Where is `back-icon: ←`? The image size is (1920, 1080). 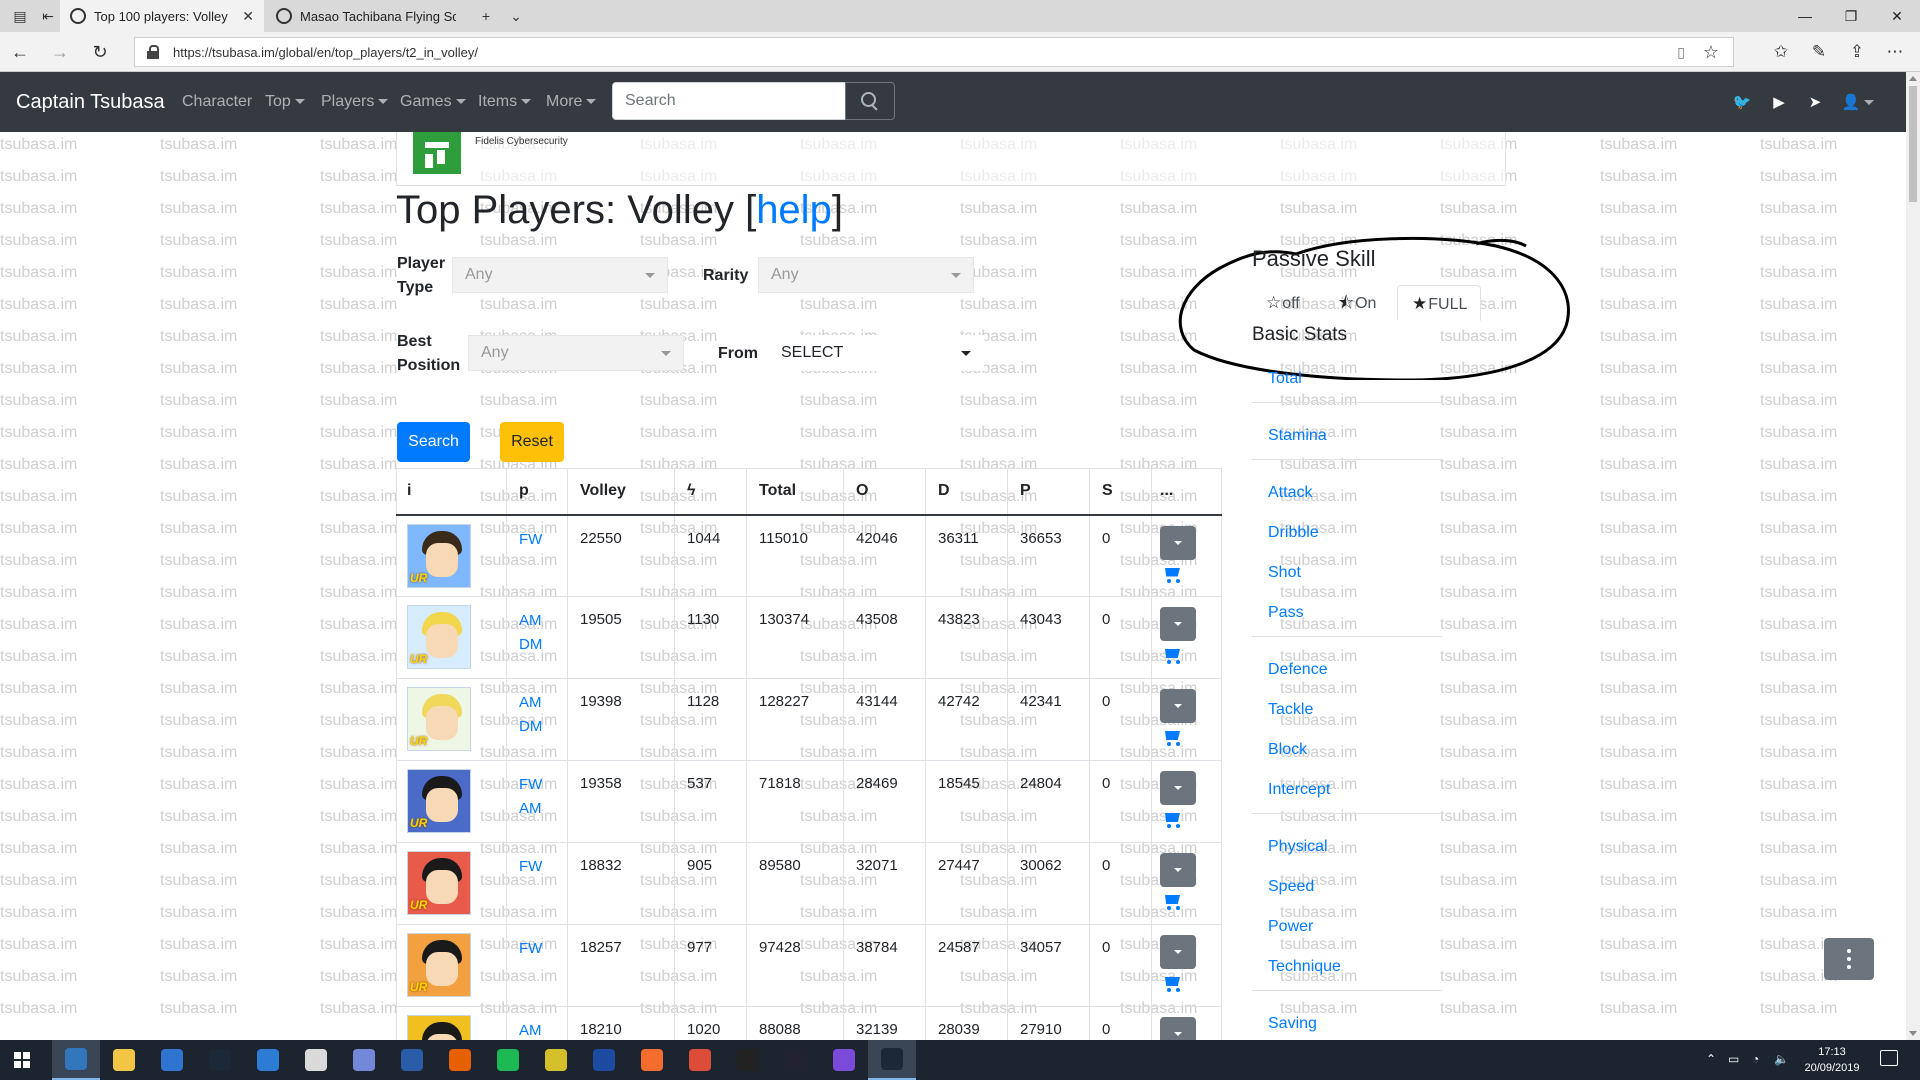
back-icon: ← is located at coordinates (20, 52).